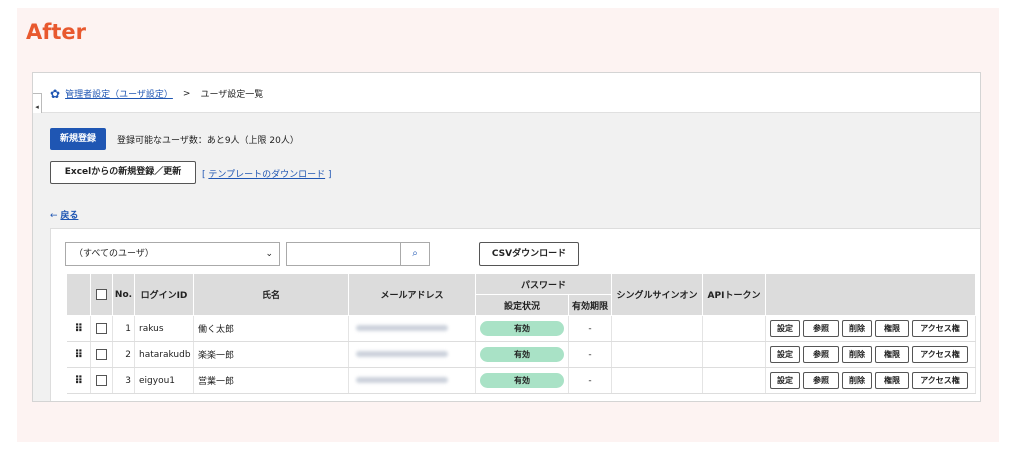 The width and height of the screenshot is (1010, 449). I want to click on excel-import-button: Excelからの新規登録／更新, so click(123, 172).